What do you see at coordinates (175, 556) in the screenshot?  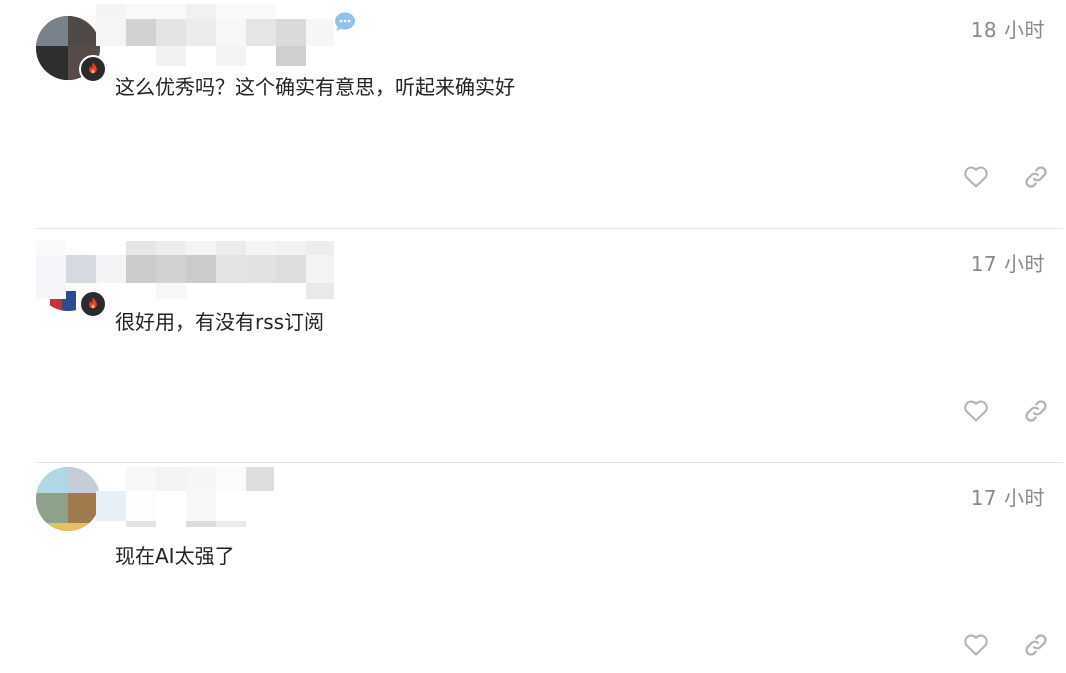 I see `post-text: 现在AI太强了` at bounding box center [175, 556].